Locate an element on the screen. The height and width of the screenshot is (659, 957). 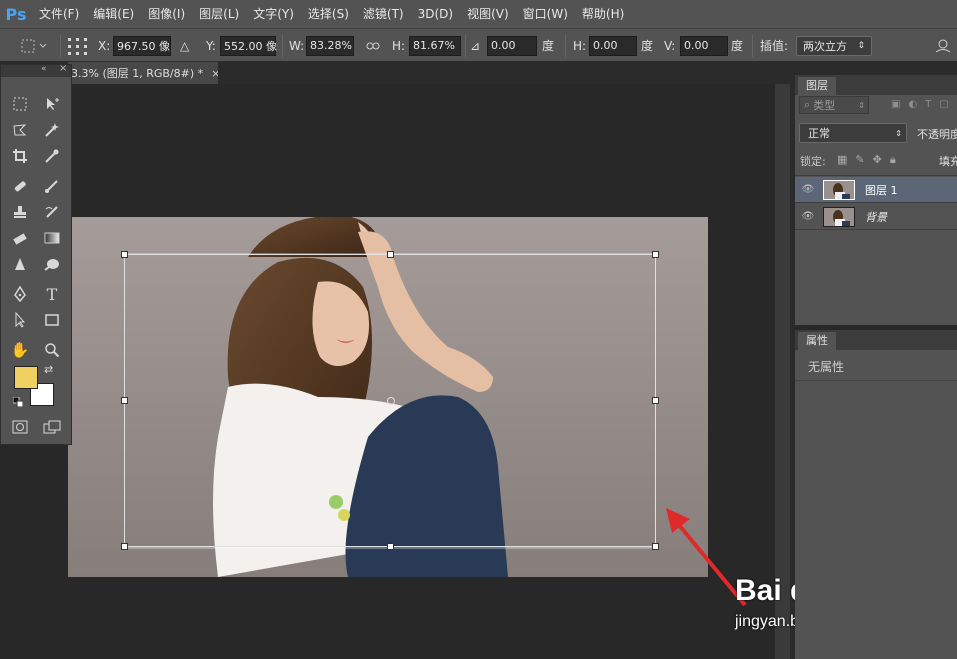
y-field: 552.00 像 is located at coordinates (248, 45).